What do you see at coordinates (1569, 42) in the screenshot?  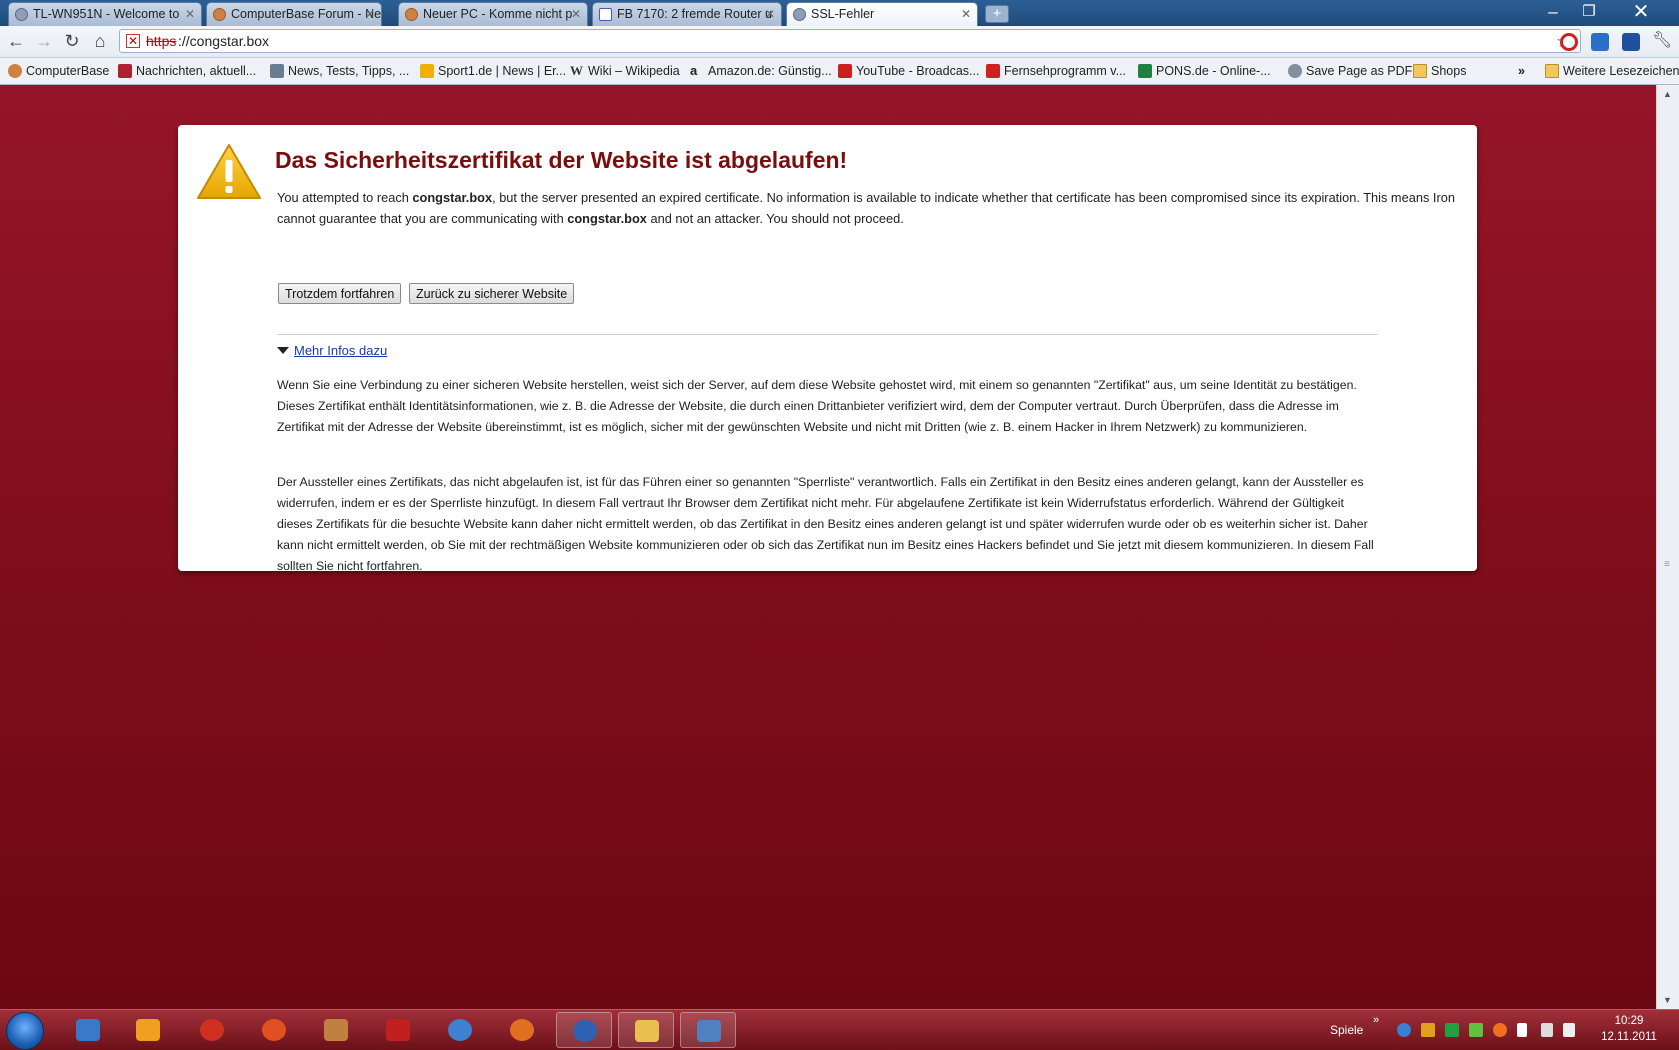 I see `adblock-icon` at bounding box center [1569, 42].